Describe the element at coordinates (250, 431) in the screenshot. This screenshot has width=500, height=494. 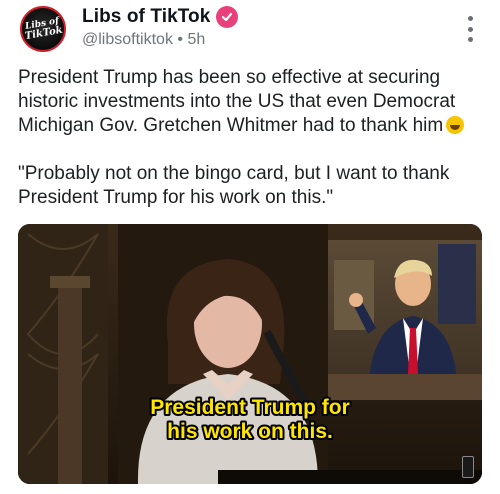
I see `caption-line-2: his work on this.` at that location.